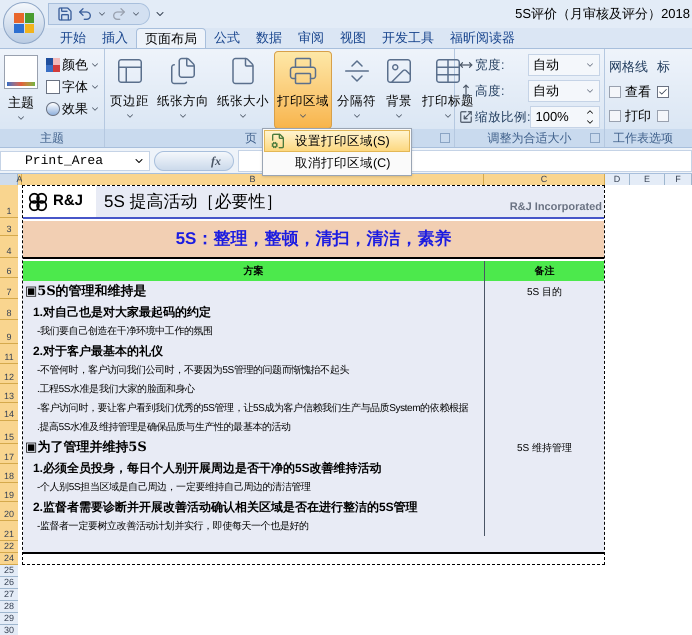 The width and height of the screenshot is (692, 635). What do you see at coordinates (252, 409) in the screenshot?
I see `detail-text: -客户访问时，要让客户看到我们优秀的5S管理，让5S成为客户信赖我们生产与品质System的依赖根据` at bounding box center [252, 409].